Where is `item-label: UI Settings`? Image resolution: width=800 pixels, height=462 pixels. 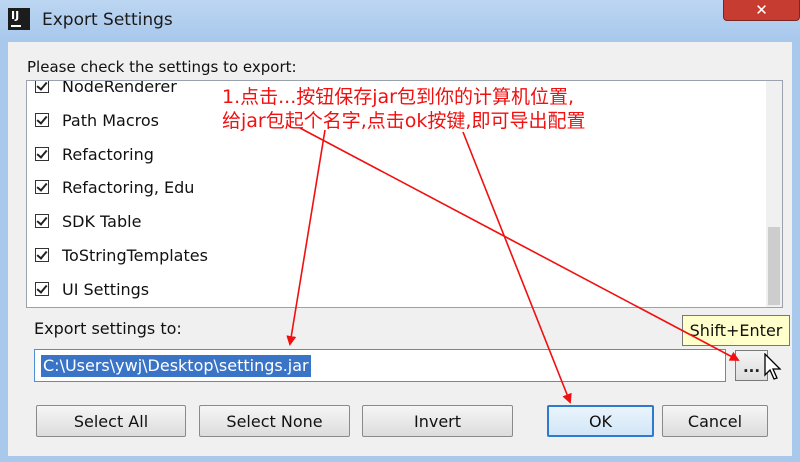 item-label: UI Settings is located at coordinates (106, 289).